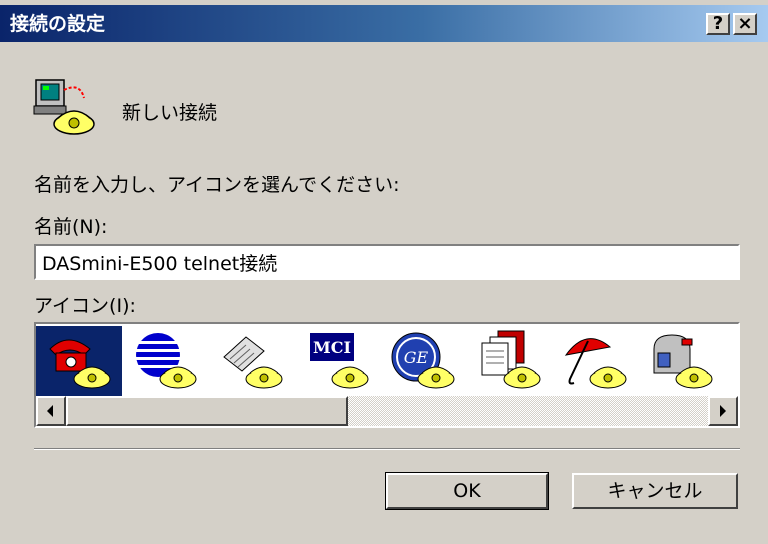  I want to click on separator, so click(387, 449).